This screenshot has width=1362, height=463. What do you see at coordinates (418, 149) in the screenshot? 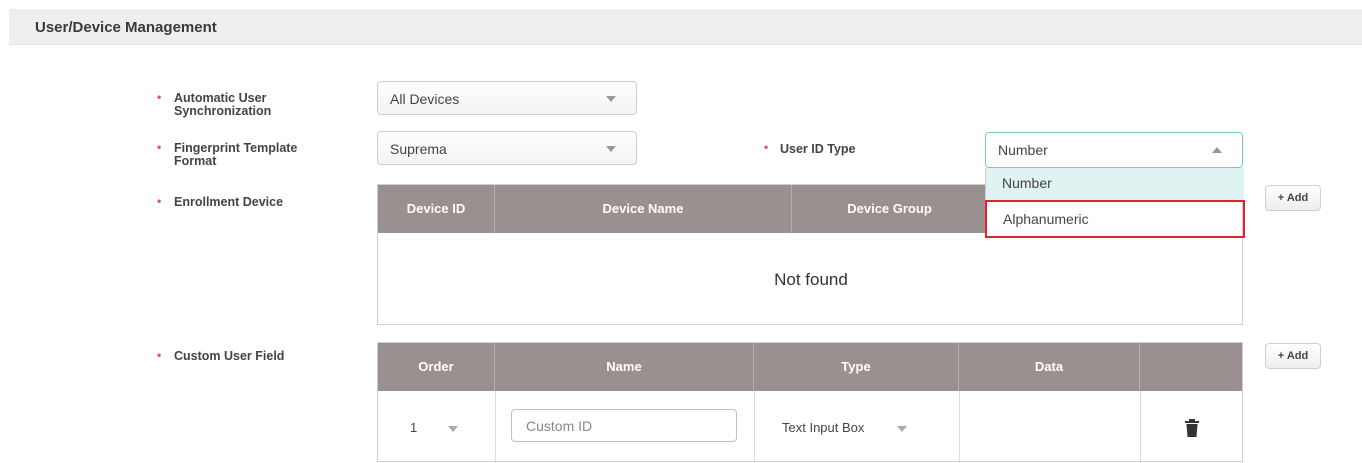
I see `fp-format-value: Suprema` at bounding box center [418, 149].